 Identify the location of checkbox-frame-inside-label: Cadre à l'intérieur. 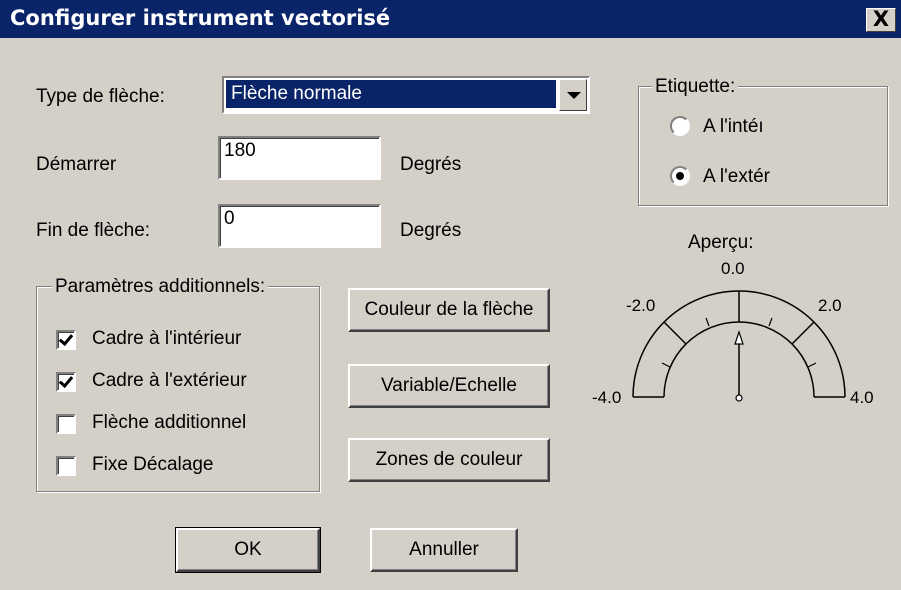
(166, 339).